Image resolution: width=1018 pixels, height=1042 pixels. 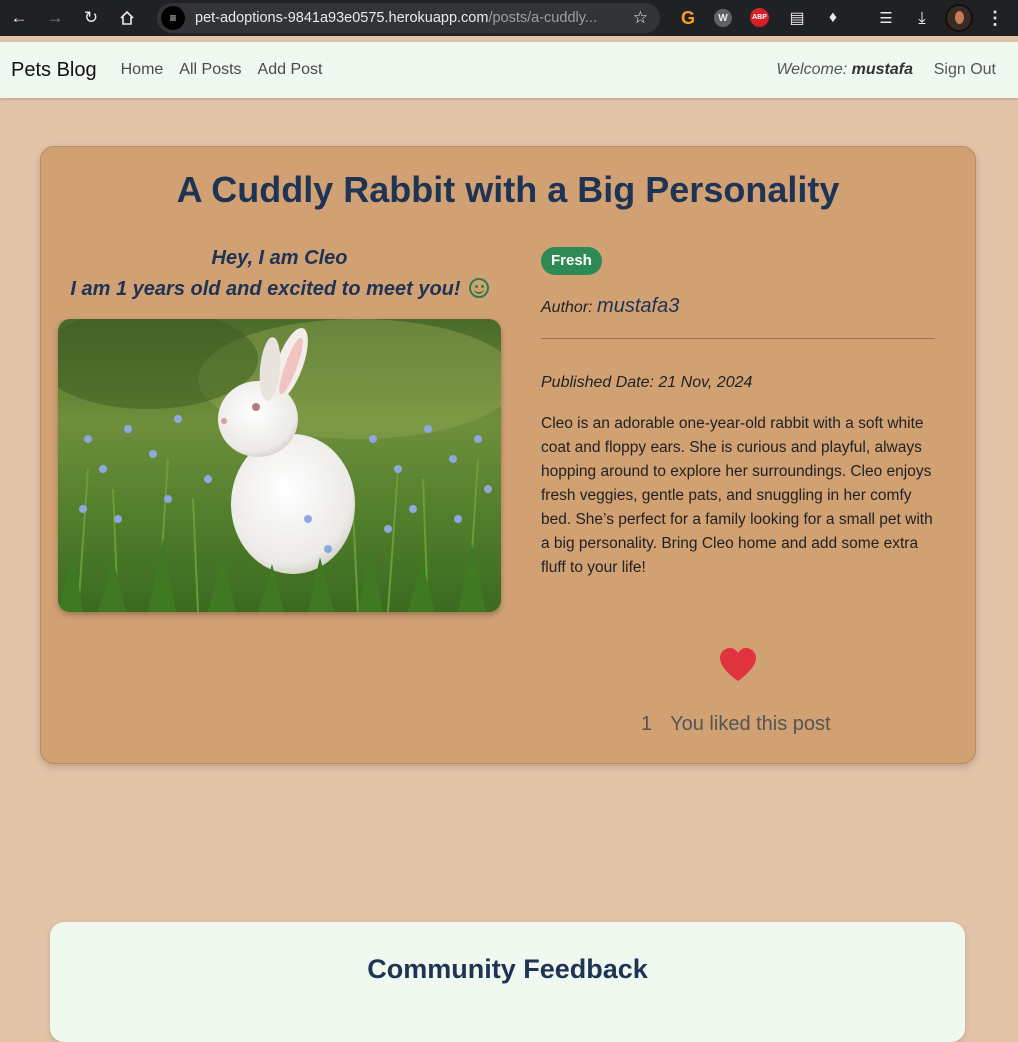 I want to click on nav-home: Home, so click(x=142, y=70).